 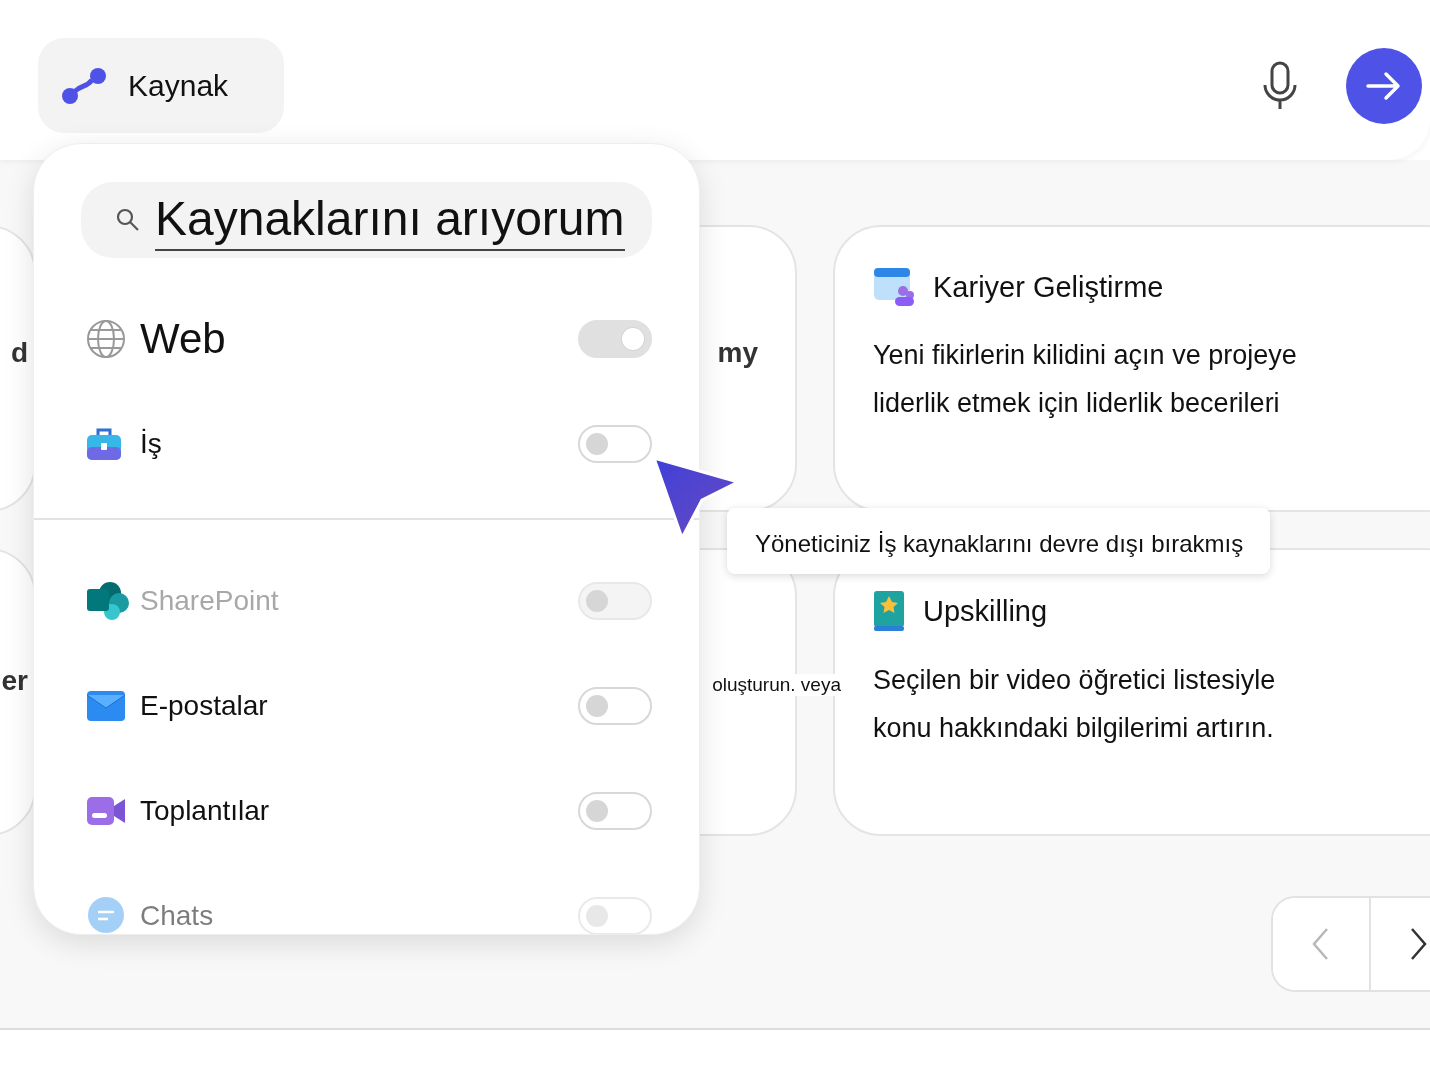 I want to click on source-label: Chats, so click(x=177, y=915).